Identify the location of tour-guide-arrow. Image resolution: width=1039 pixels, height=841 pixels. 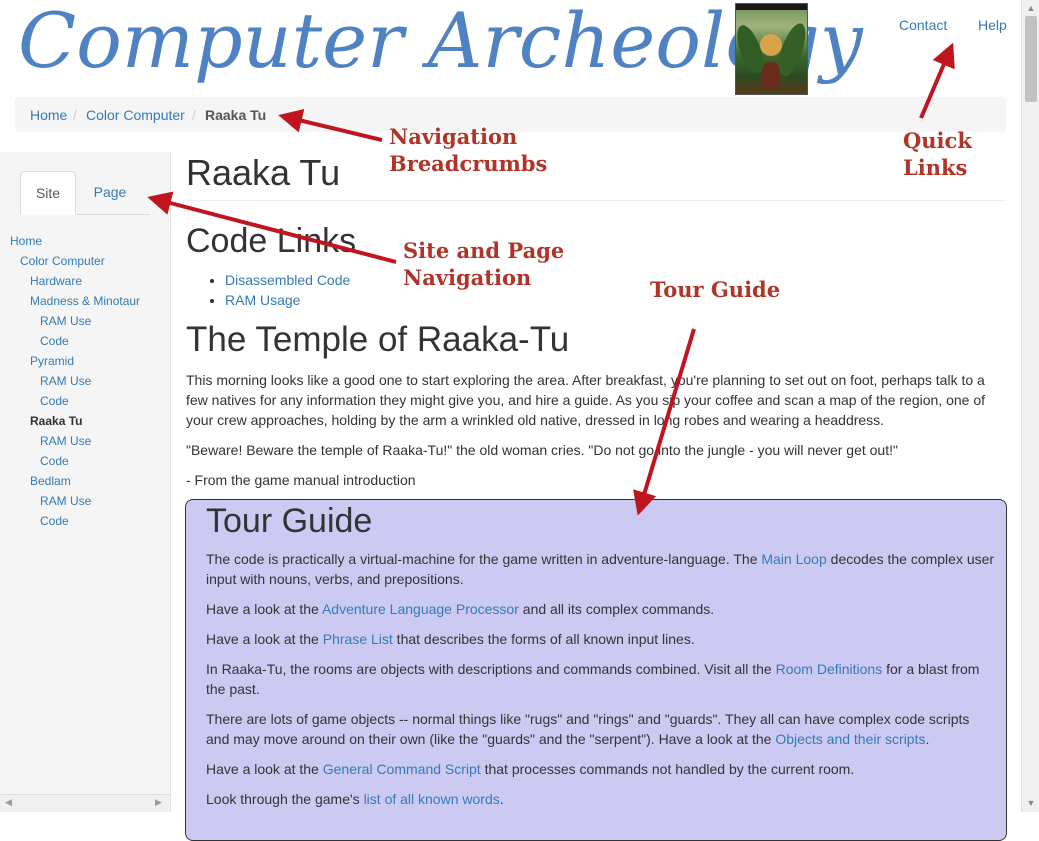
(664, 422).